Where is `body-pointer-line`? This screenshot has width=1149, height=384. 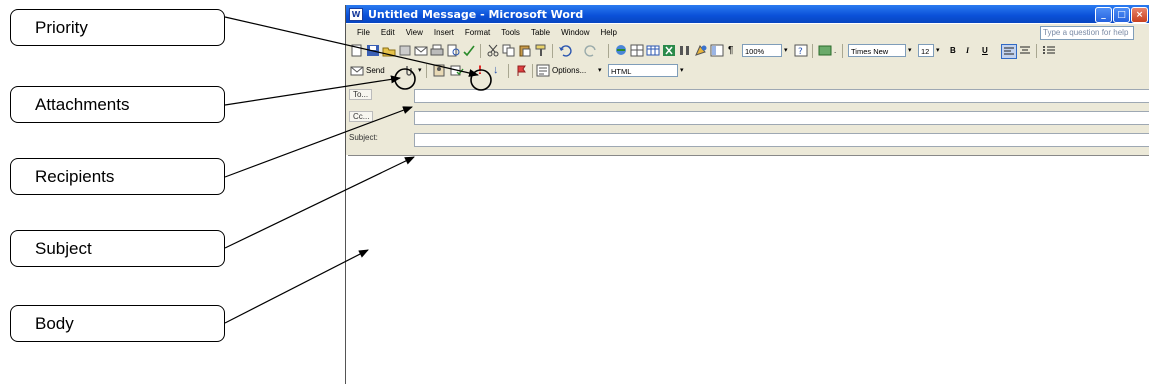
body-pointer-line is located at coordinates (296, 286).